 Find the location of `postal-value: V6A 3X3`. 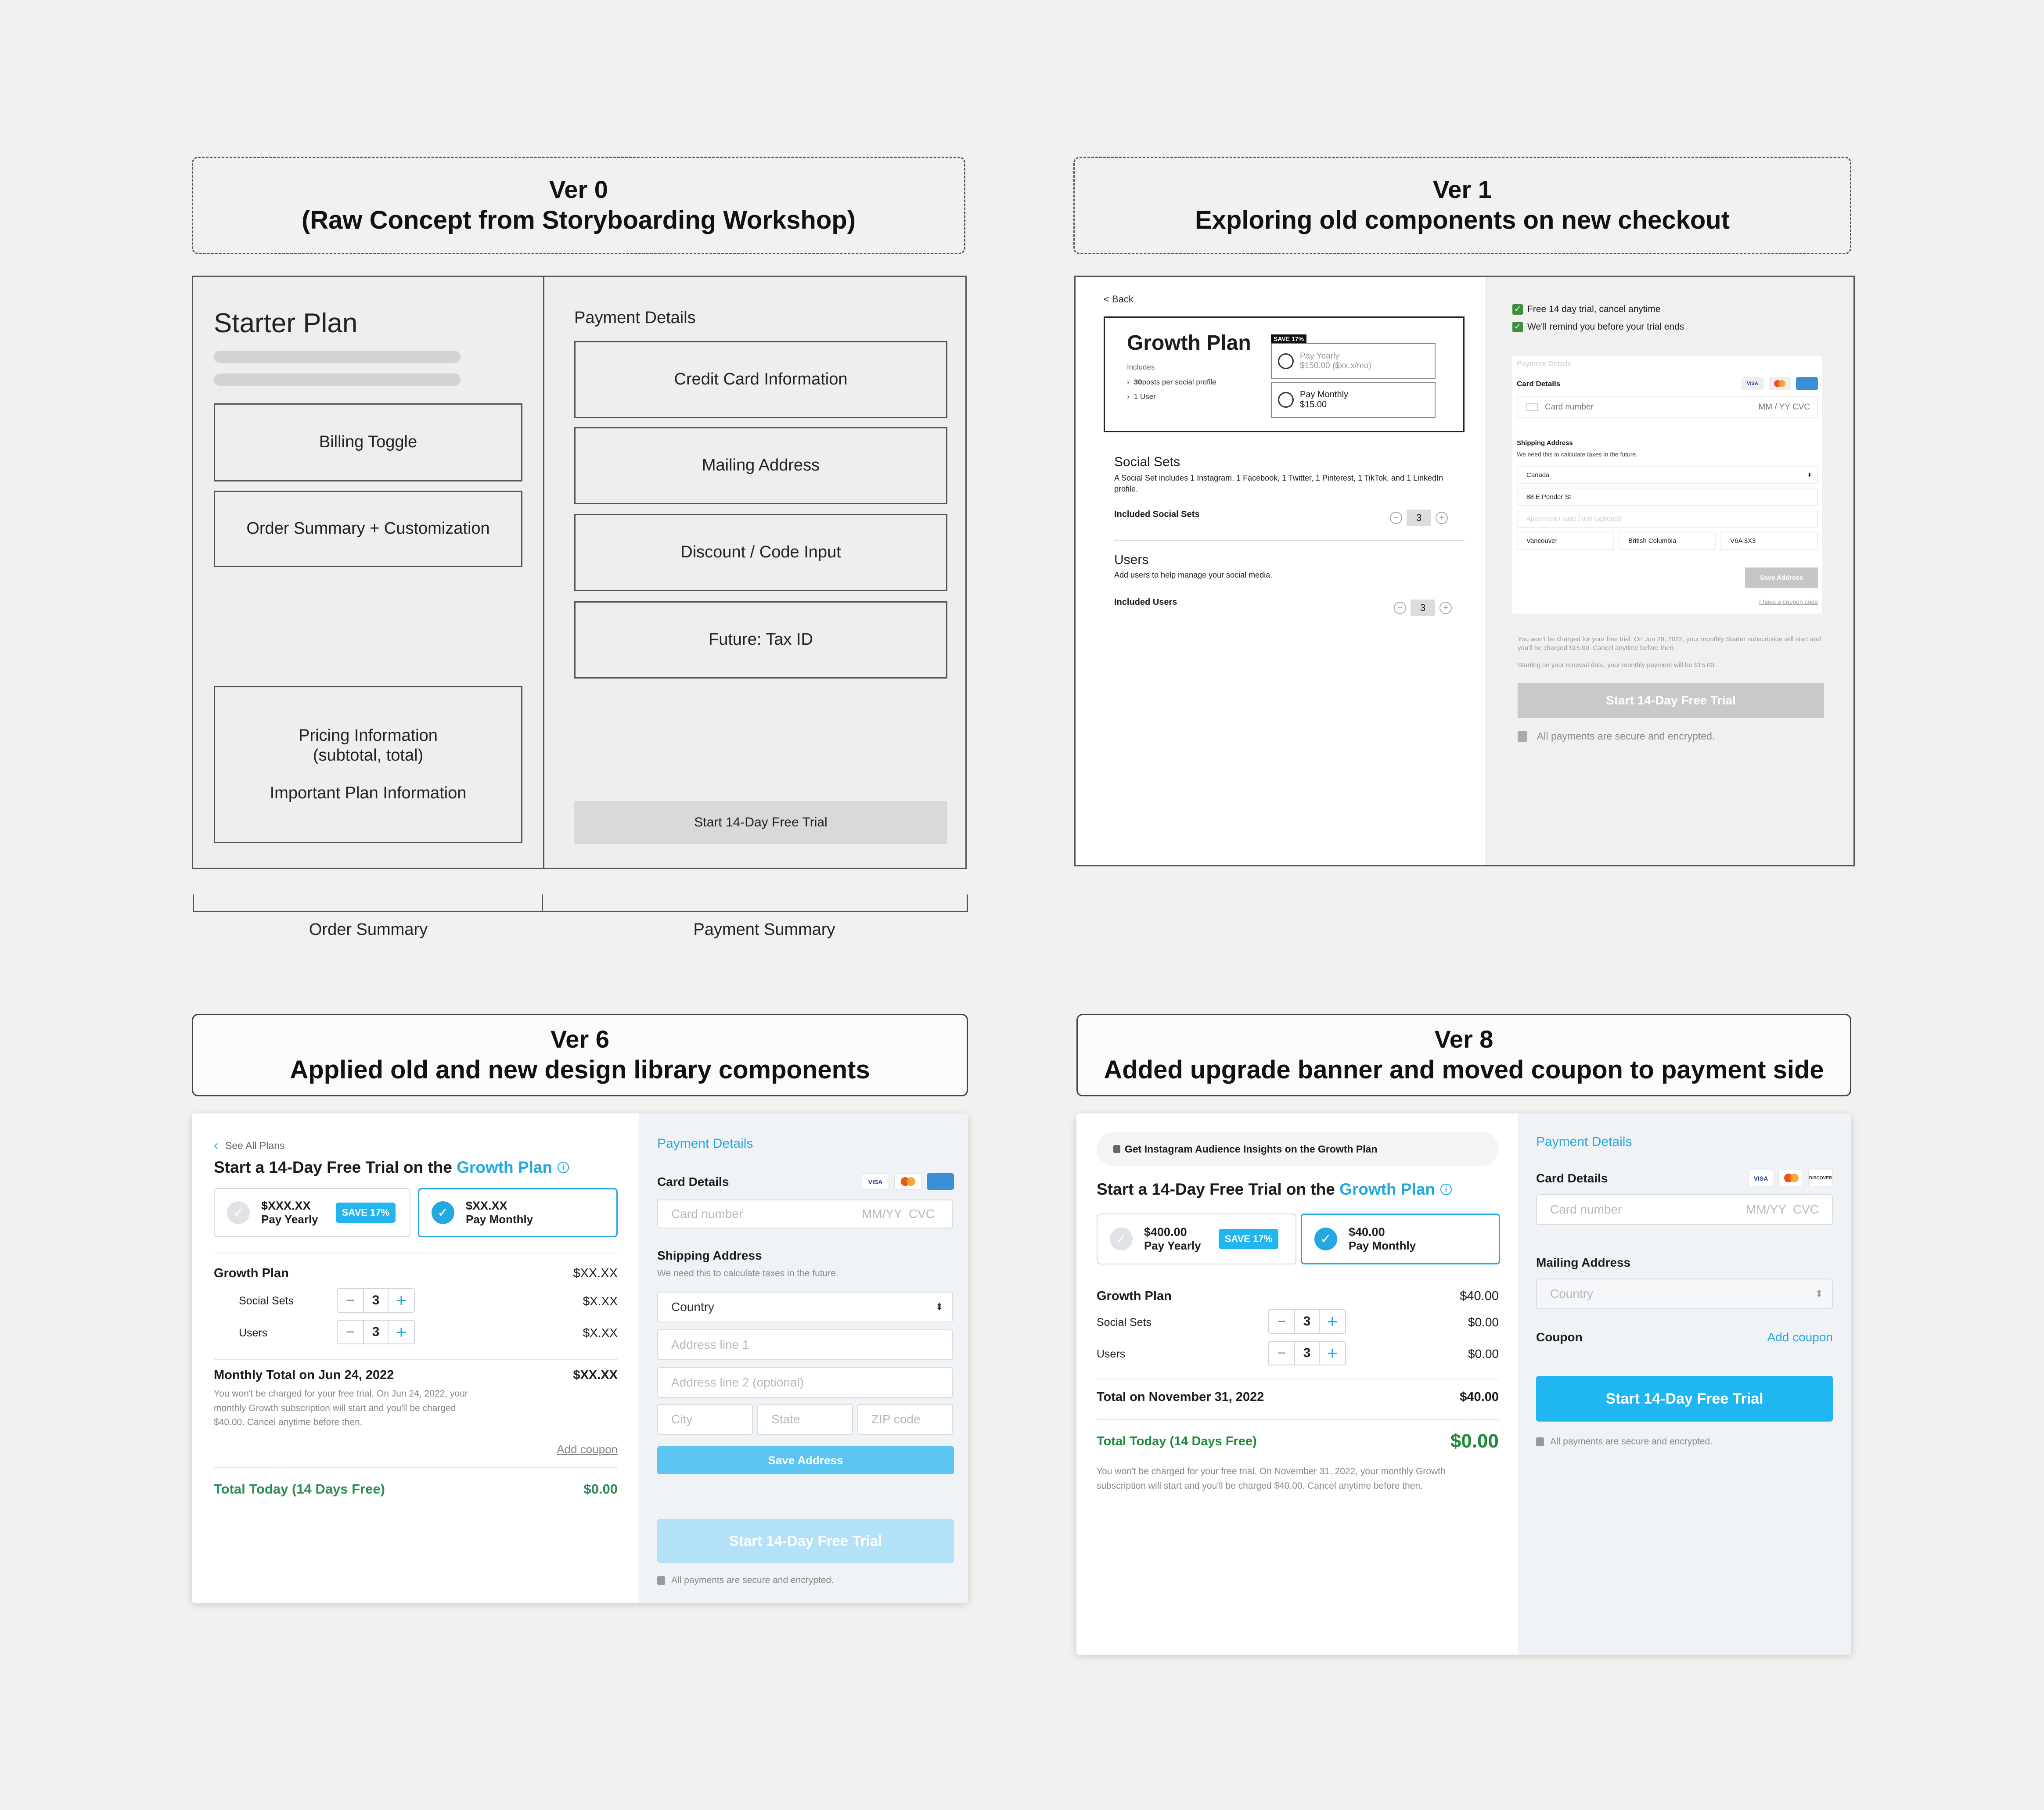

postal-value: V6A 3X3 is located at coordinates (1743, 541).